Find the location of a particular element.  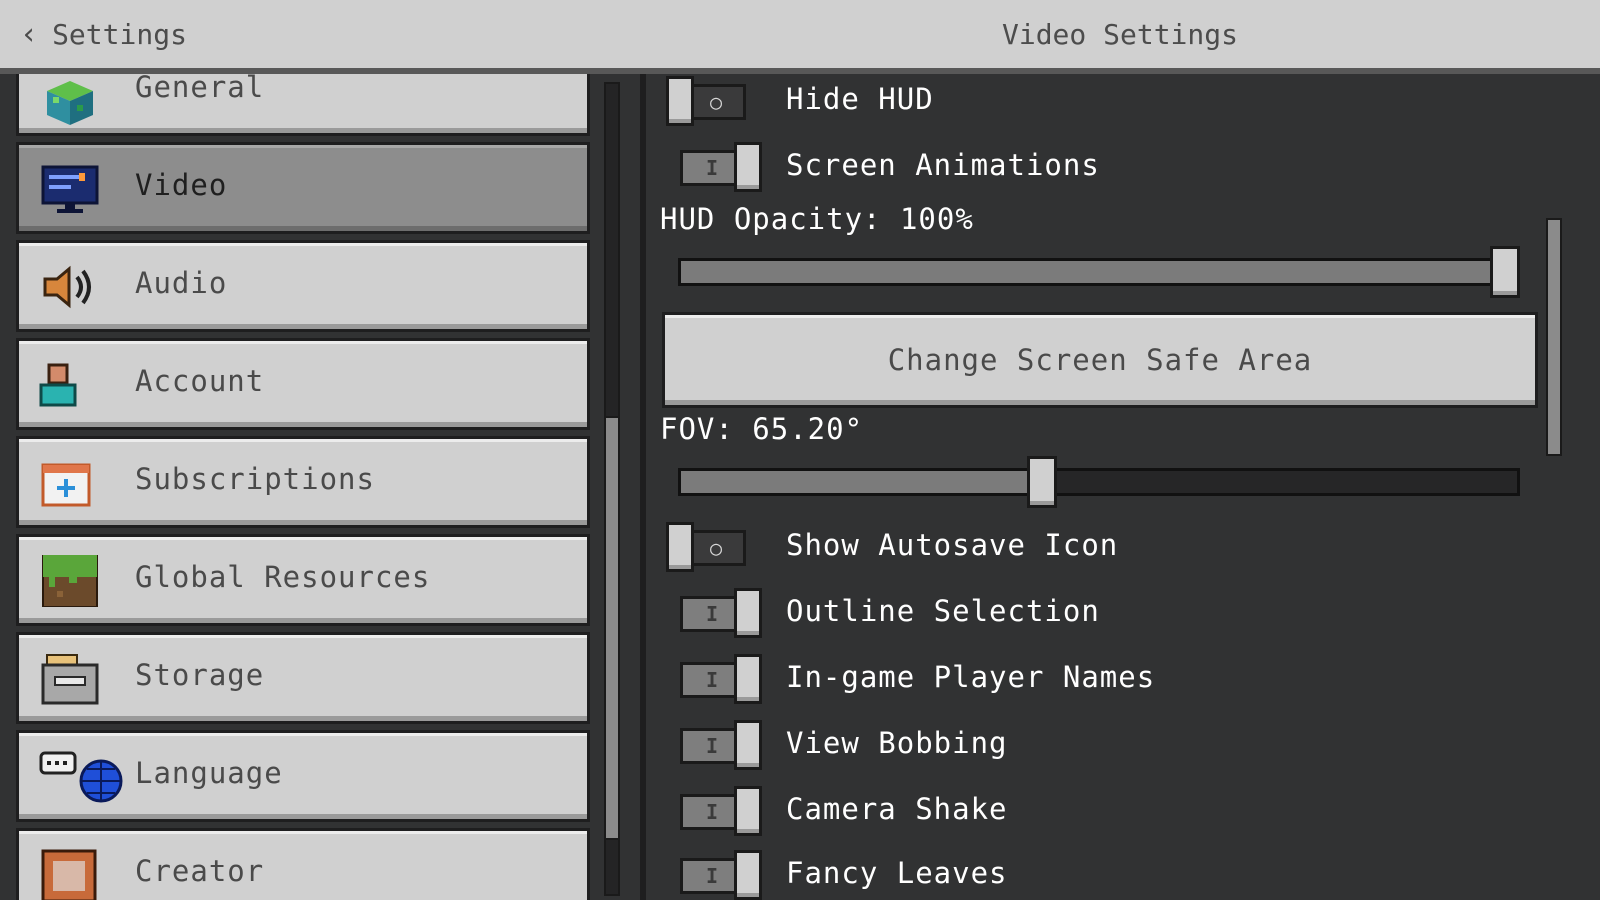

globe-chat-icon is located at coordinates (81, 777).